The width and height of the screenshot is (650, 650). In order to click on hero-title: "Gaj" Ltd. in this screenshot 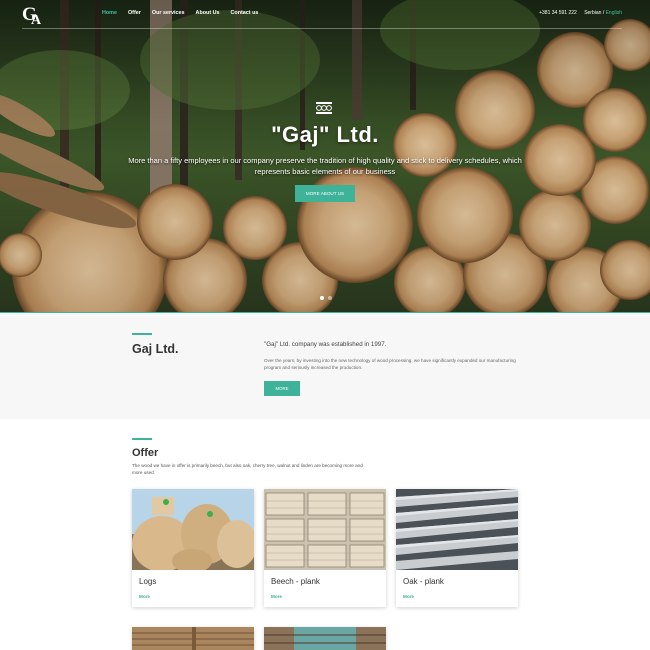, I will do `click(325, 134)`.